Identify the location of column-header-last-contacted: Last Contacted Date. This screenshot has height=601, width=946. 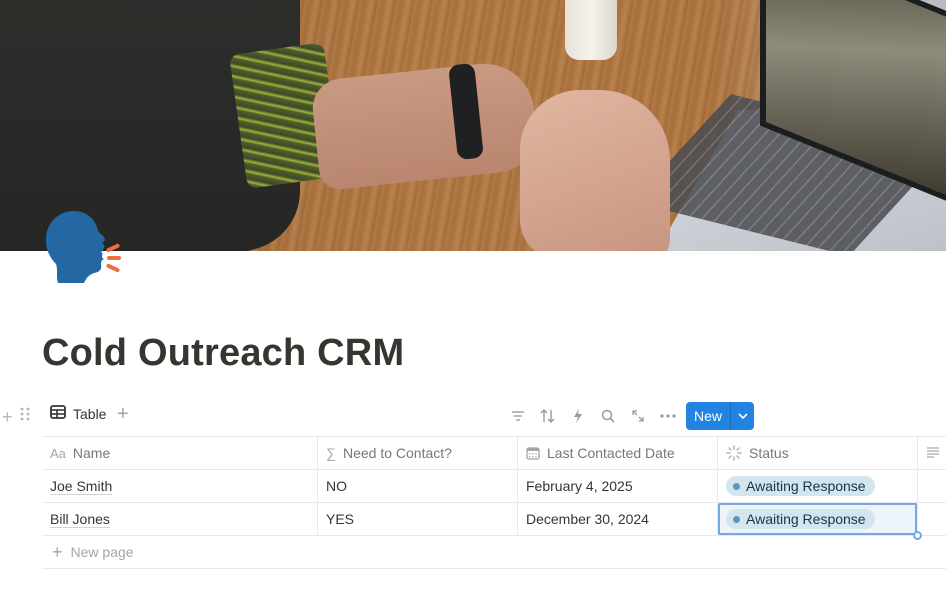
(618, 453).